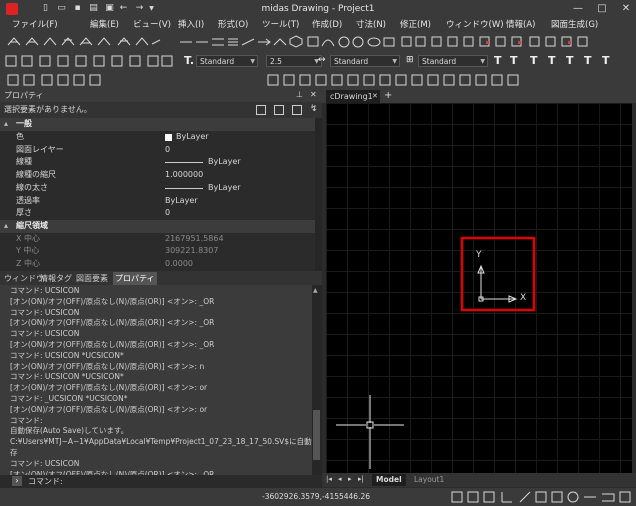 Image resolution: width=636 pixels, height=506 pixels. I want to click on properties-scrollbar, so click(318, 194).